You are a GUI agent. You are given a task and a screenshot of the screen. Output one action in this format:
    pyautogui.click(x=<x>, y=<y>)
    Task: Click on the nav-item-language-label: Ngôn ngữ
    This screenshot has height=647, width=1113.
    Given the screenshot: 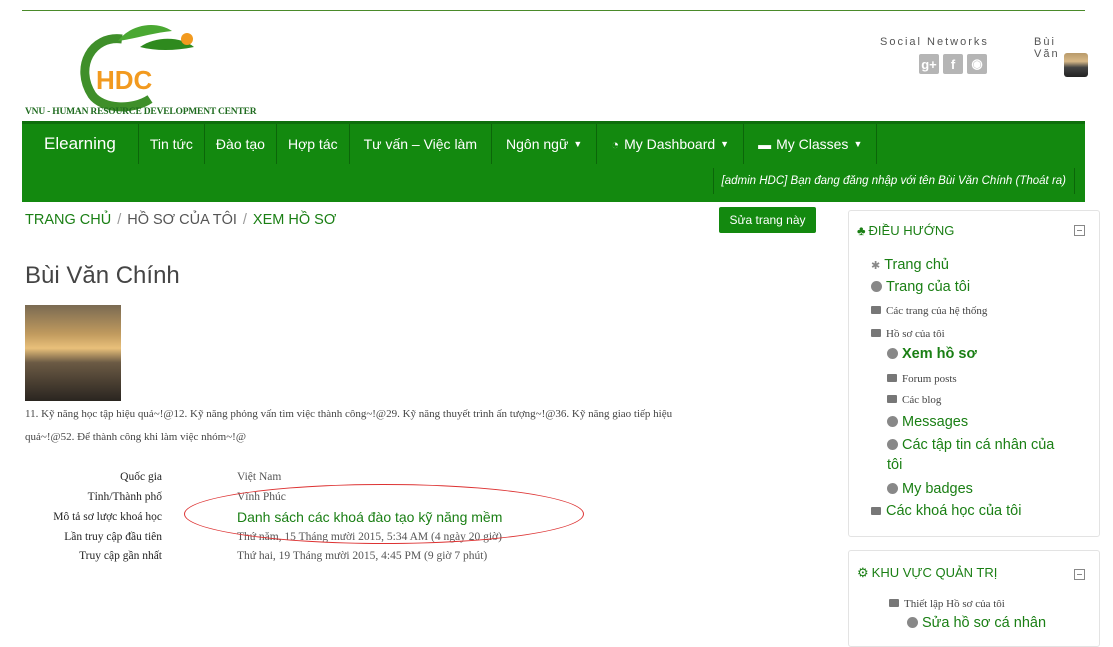 What is the action you would take?
    pyautogui.click(x=537, y=144)
    